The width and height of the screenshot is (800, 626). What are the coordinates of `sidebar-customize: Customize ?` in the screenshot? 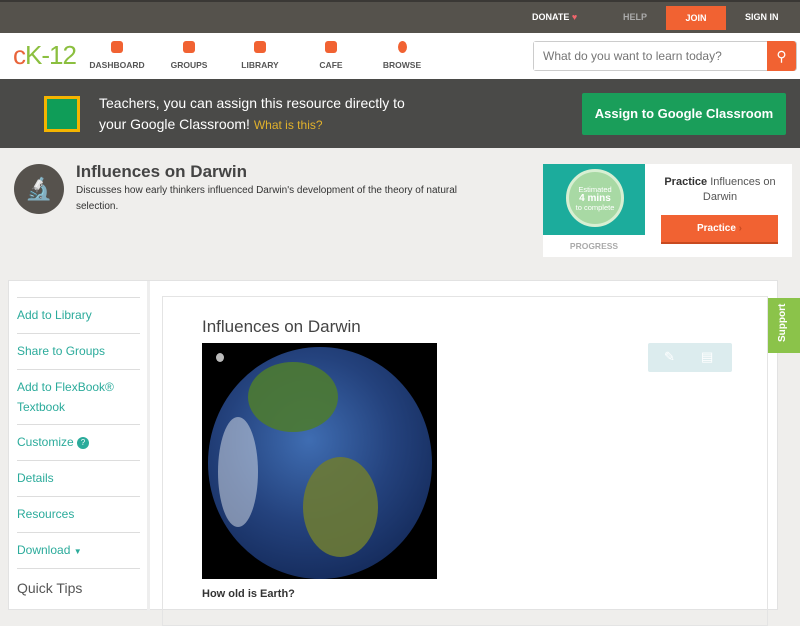 It's located at (78, 442).